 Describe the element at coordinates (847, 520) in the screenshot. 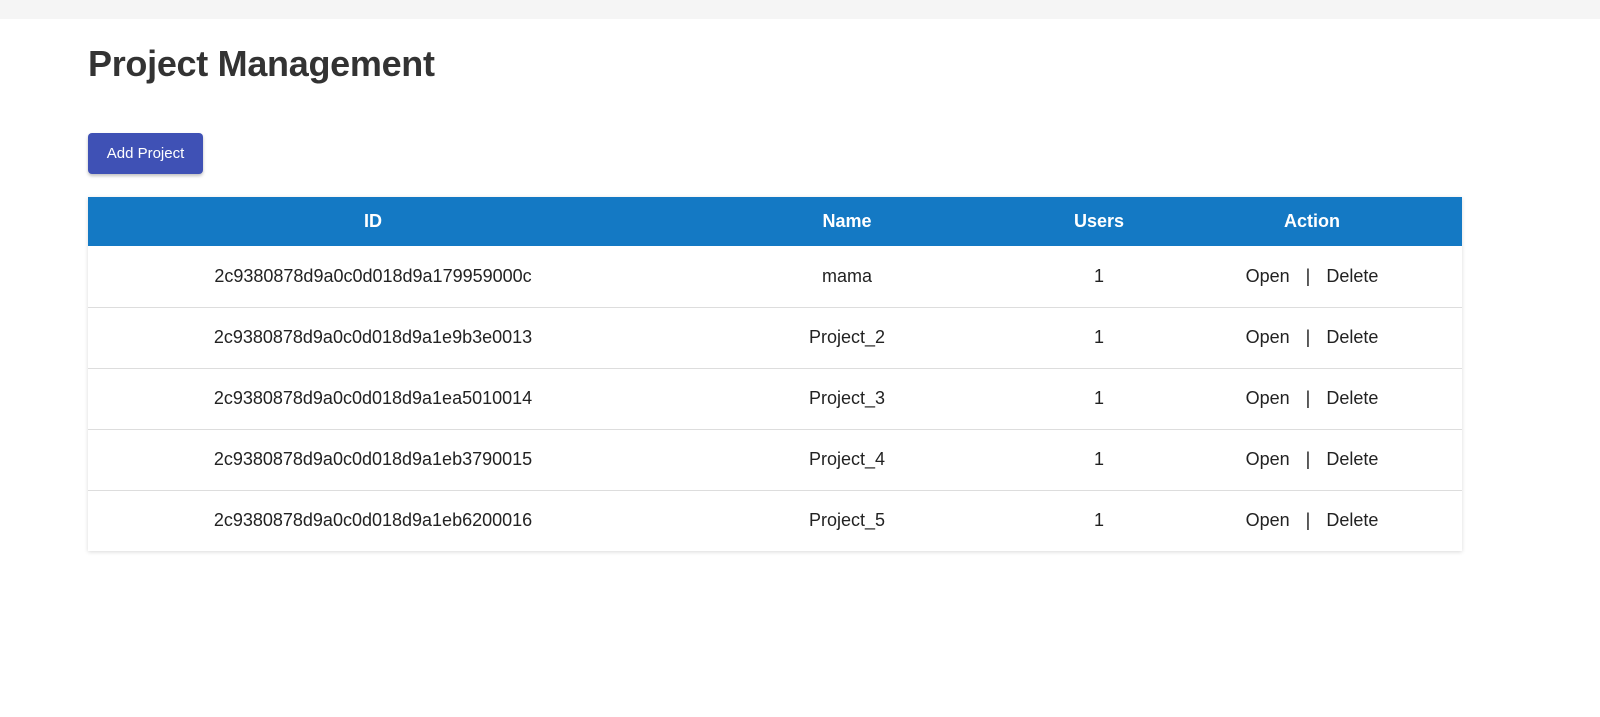

I see `cell-name: Project_5` at that location.